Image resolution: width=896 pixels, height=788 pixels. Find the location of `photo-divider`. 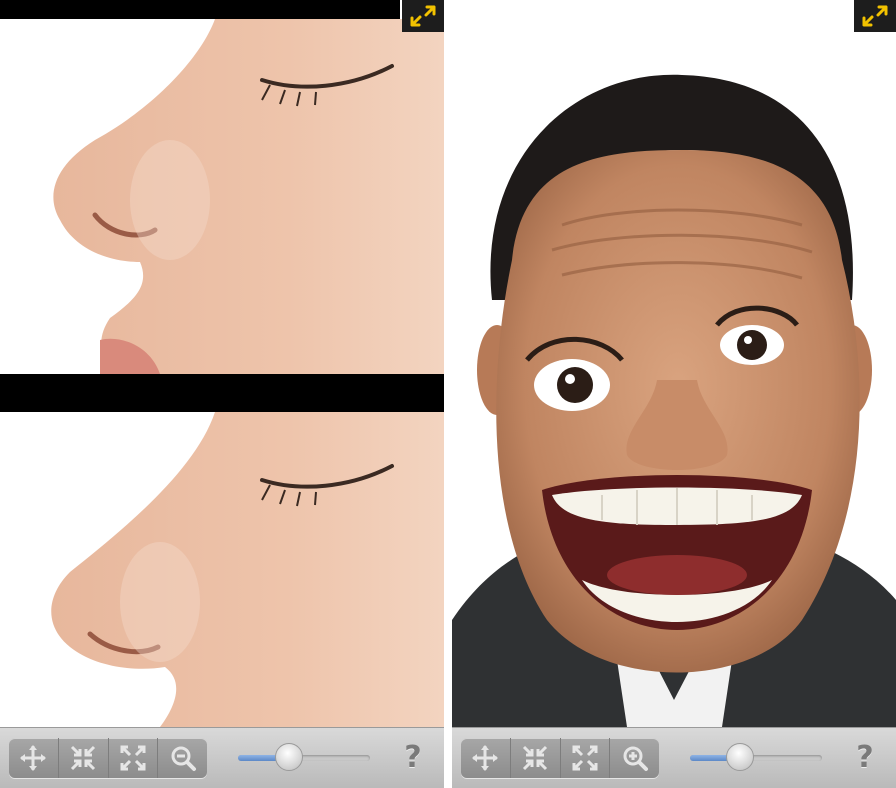

photo-divider is located at coordinates (222, 393).